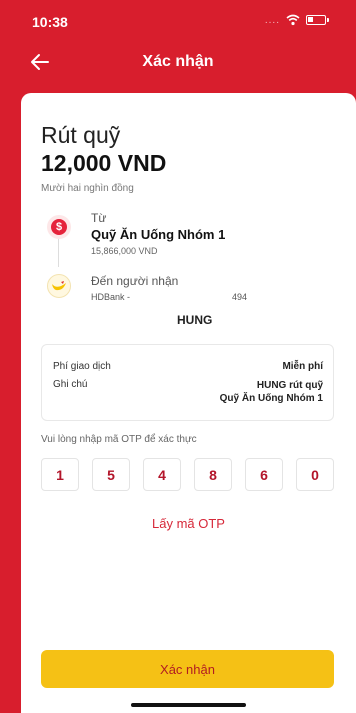  I want to click on otp-instruction: Vui lòng nhập mã OTP để xác thực, so click(119, 439).